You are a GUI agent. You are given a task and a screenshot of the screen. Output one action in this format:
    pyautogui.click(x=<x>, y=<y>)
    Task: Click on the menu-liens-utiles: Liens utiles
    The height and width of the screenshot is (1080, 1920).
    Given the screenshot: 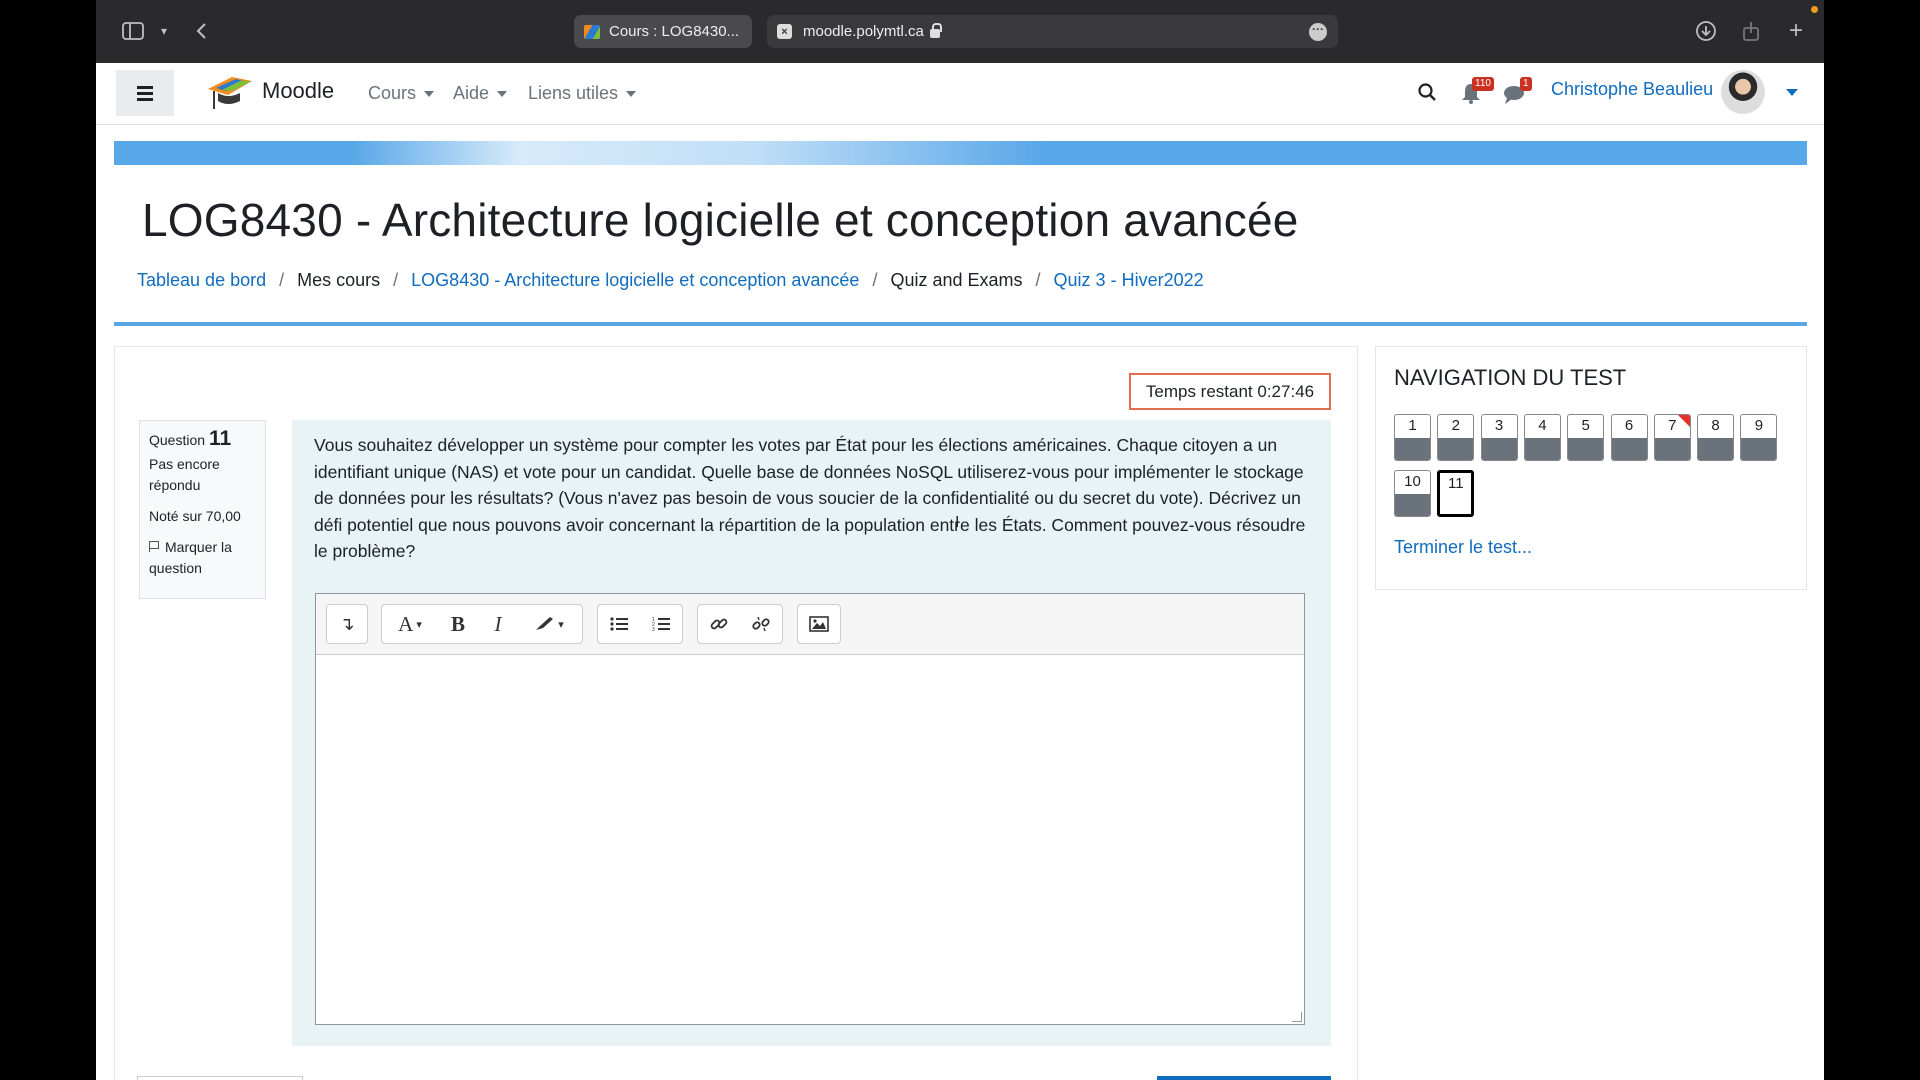 What is the action you would take?
    pyautogui.click(x=582, y=93)
    